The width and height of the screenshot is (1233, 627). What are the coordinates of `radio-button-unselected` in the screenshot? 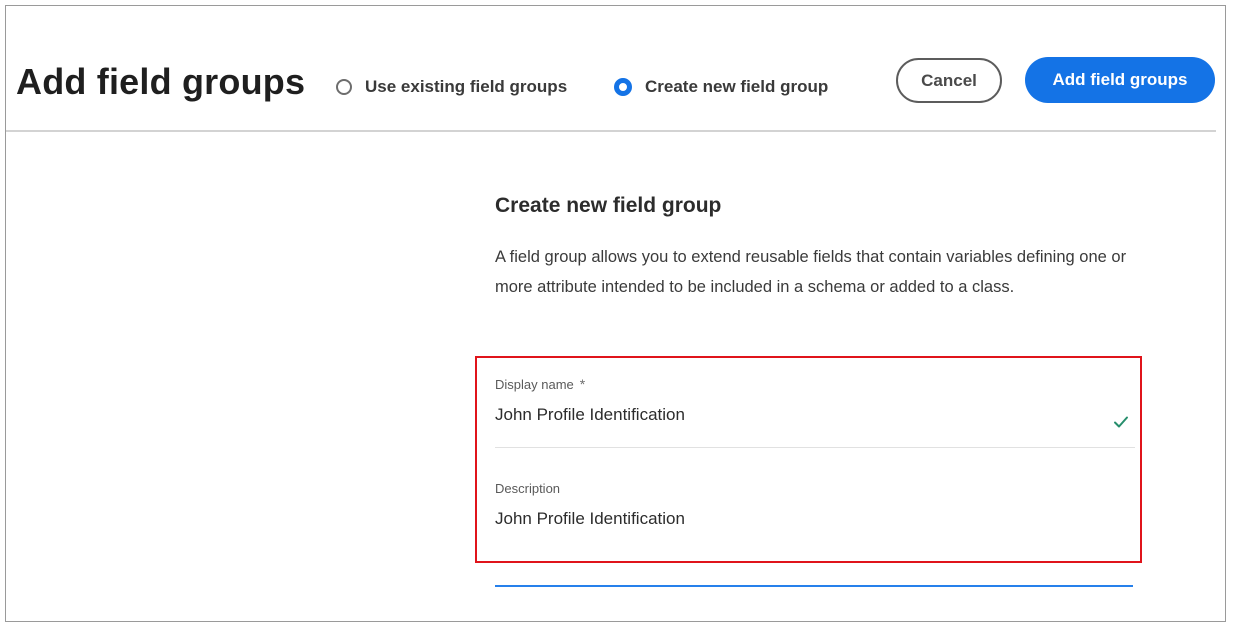 It's located at (344, 87).